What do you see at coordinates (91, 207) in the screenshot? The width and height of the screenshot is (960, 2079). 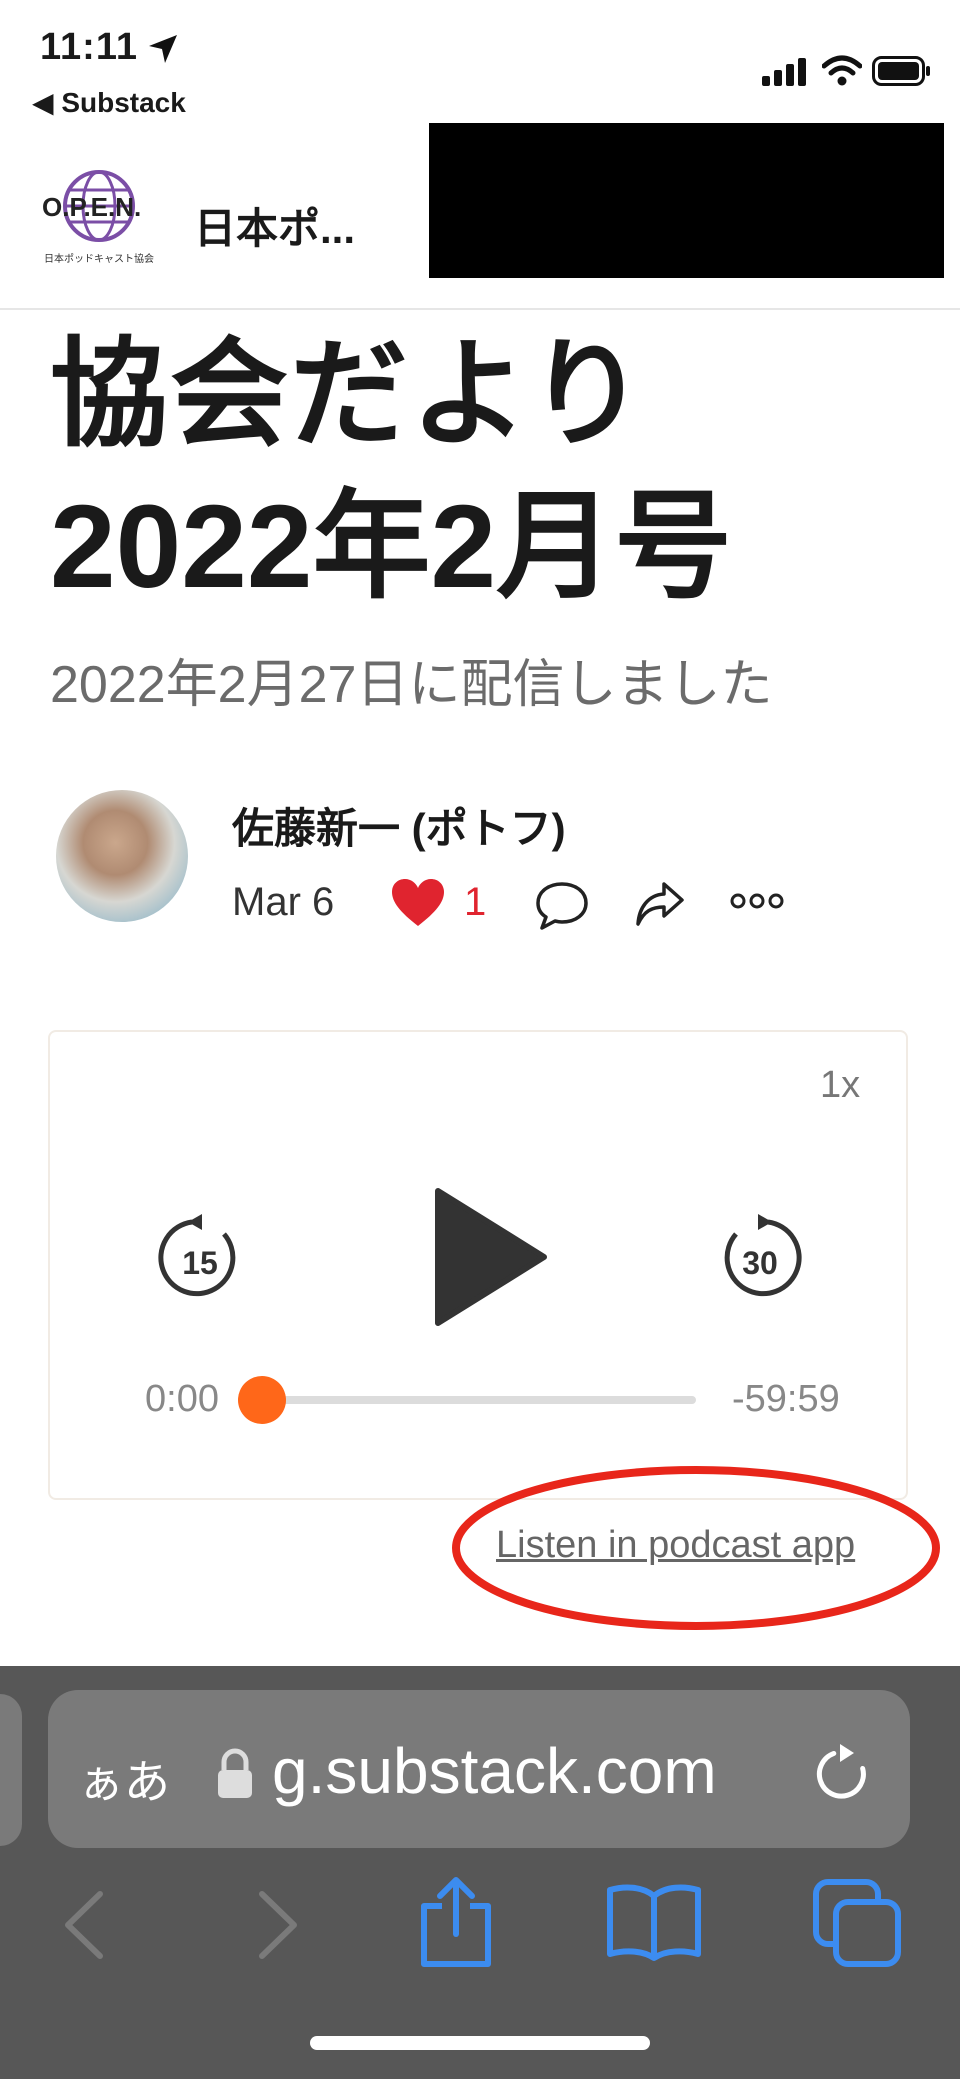 I see `logo-text: O.P.E.N.` at bounding box center [91, 207].